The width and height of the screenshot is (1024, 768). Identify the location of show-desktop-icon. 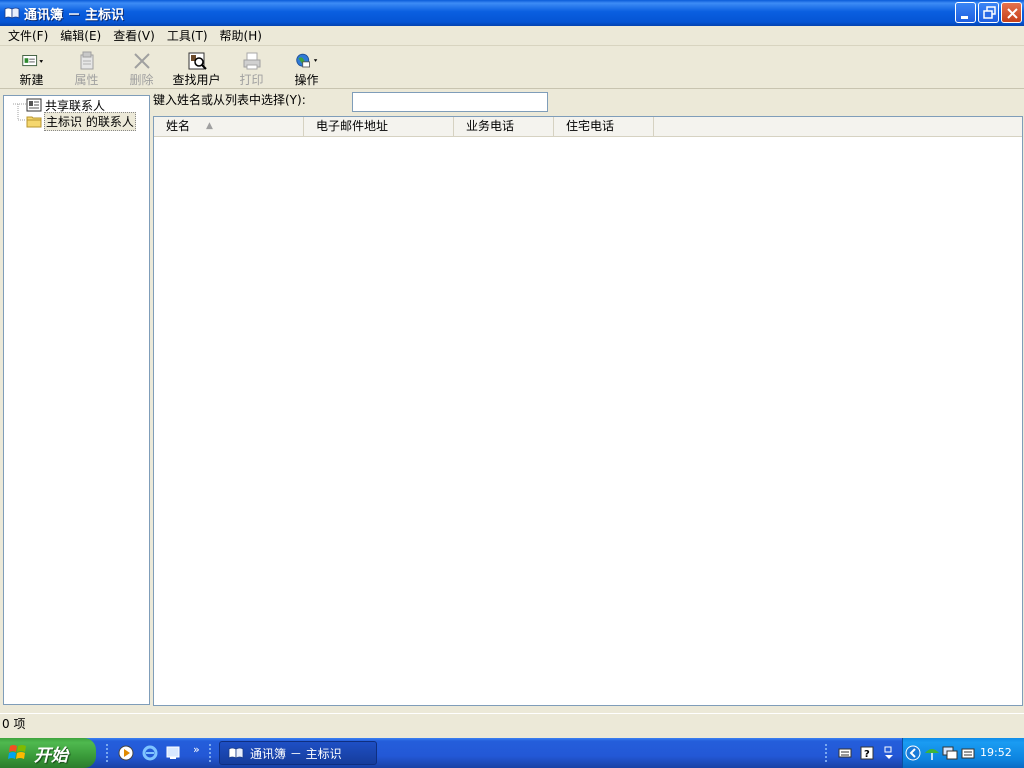
(173, 753).